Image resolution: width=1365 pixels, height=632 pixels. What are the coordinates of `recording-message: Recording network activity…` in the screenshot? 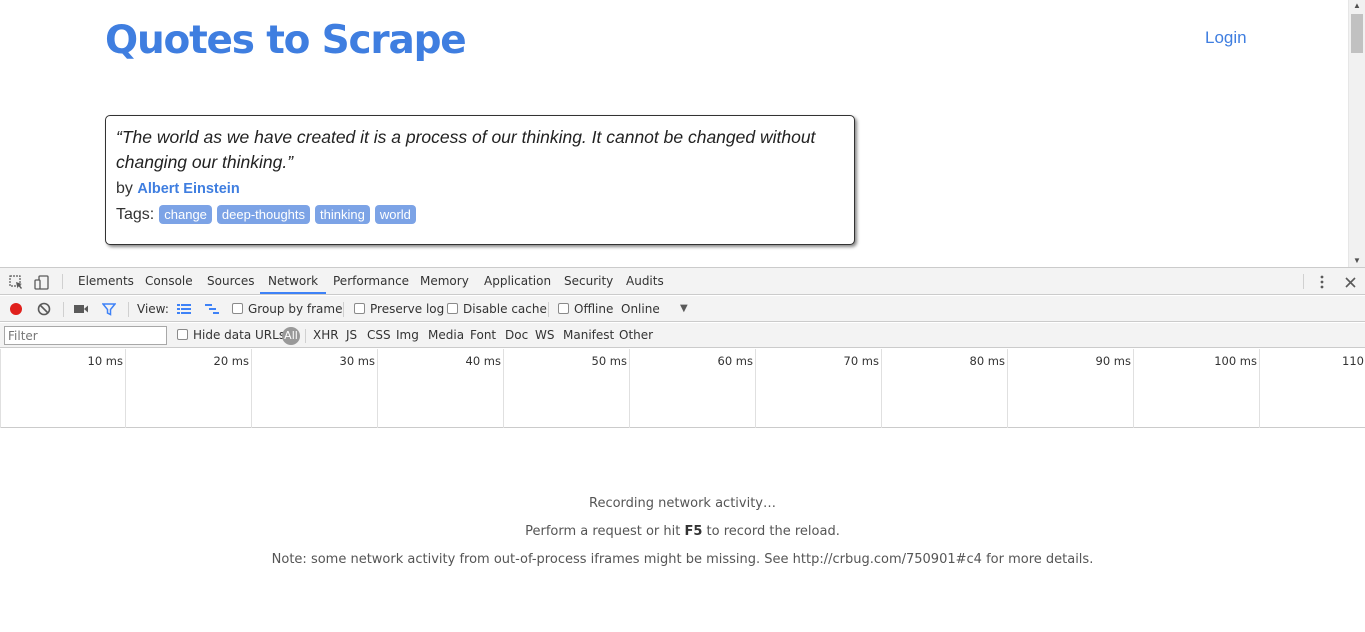 It's located at (682, 503).